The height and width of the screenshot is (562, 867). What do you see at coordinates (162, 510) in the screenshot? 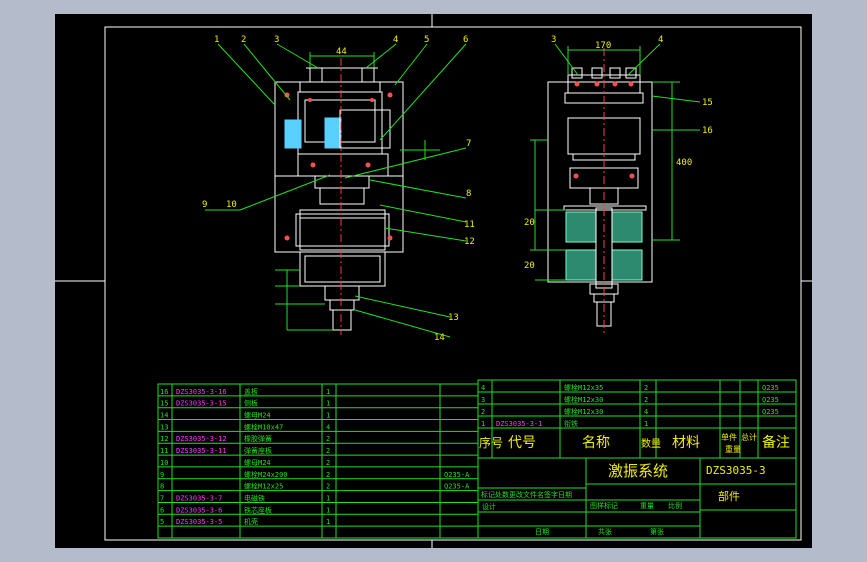
I see `parts-left-no: 6` at bounding box center [162, 510].